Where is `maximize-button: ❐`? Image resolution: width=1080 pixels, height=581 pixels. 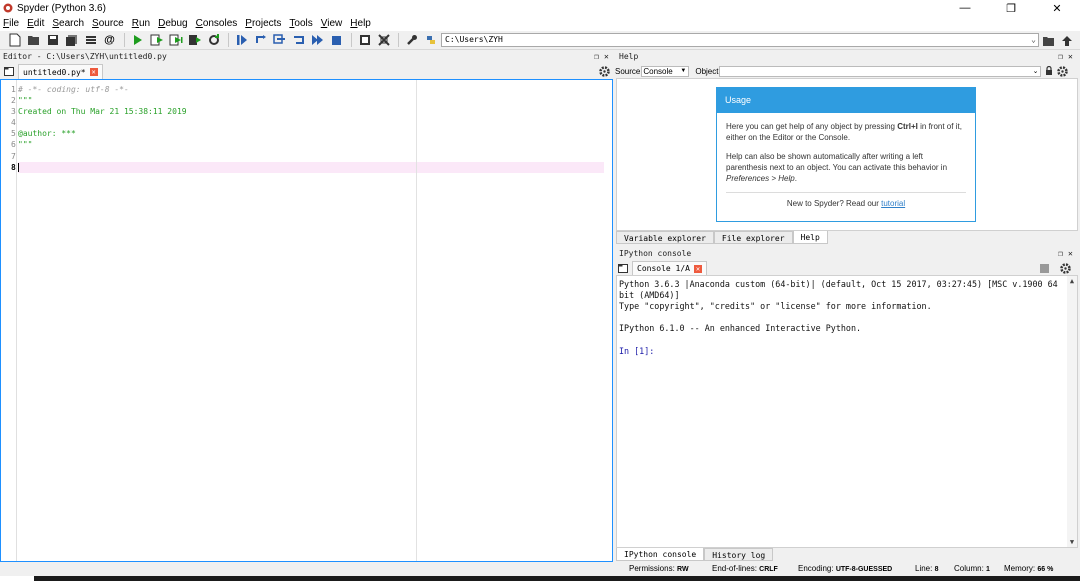 maximize-button: ❐ is located at coordinates (1011, 8).